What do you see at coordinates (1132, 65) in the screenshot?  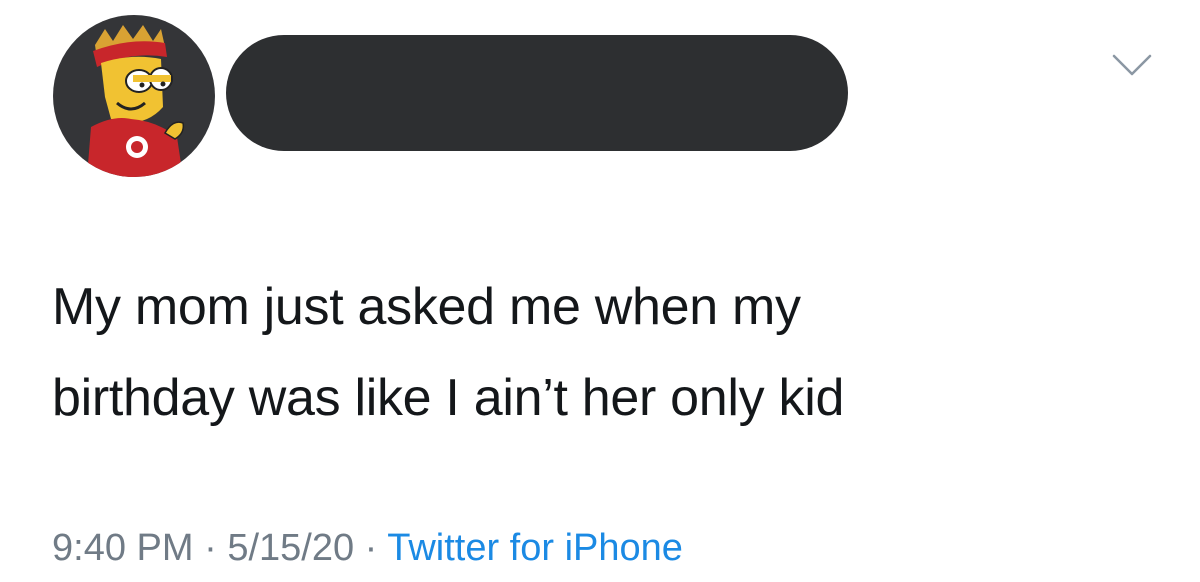 I see `chevron-down-icon` at bounding box center [1132, 65].